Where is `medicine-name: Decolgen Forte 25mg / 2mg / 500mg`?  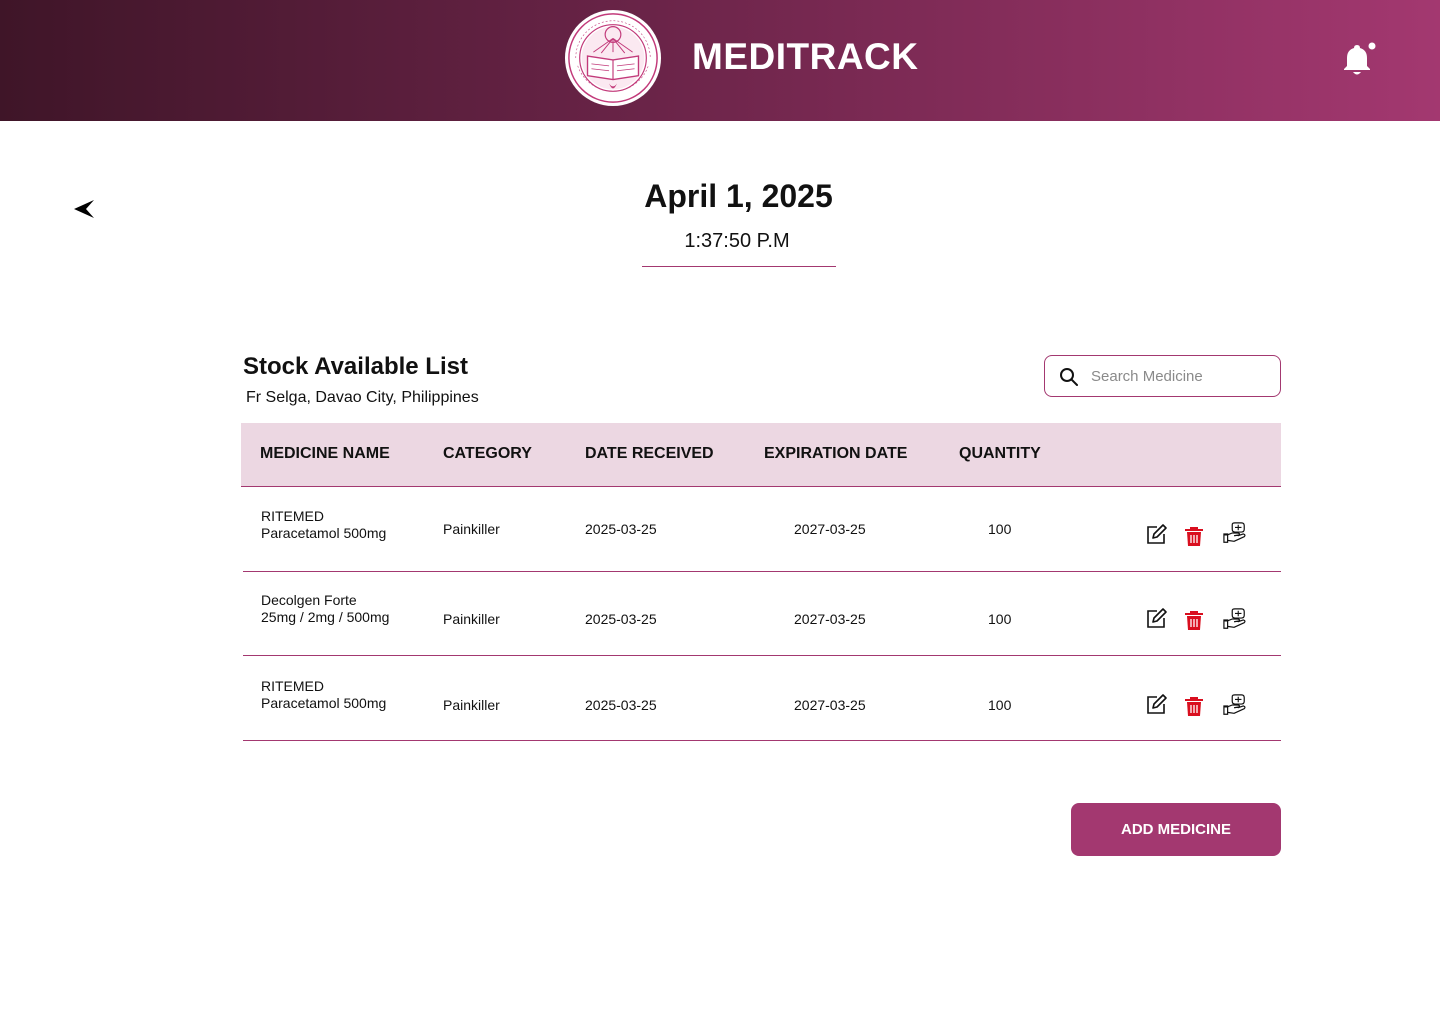
medicine-name: Decolgen Forte 25mg / 2mg / 500mg is located at coordinates (325, 608).